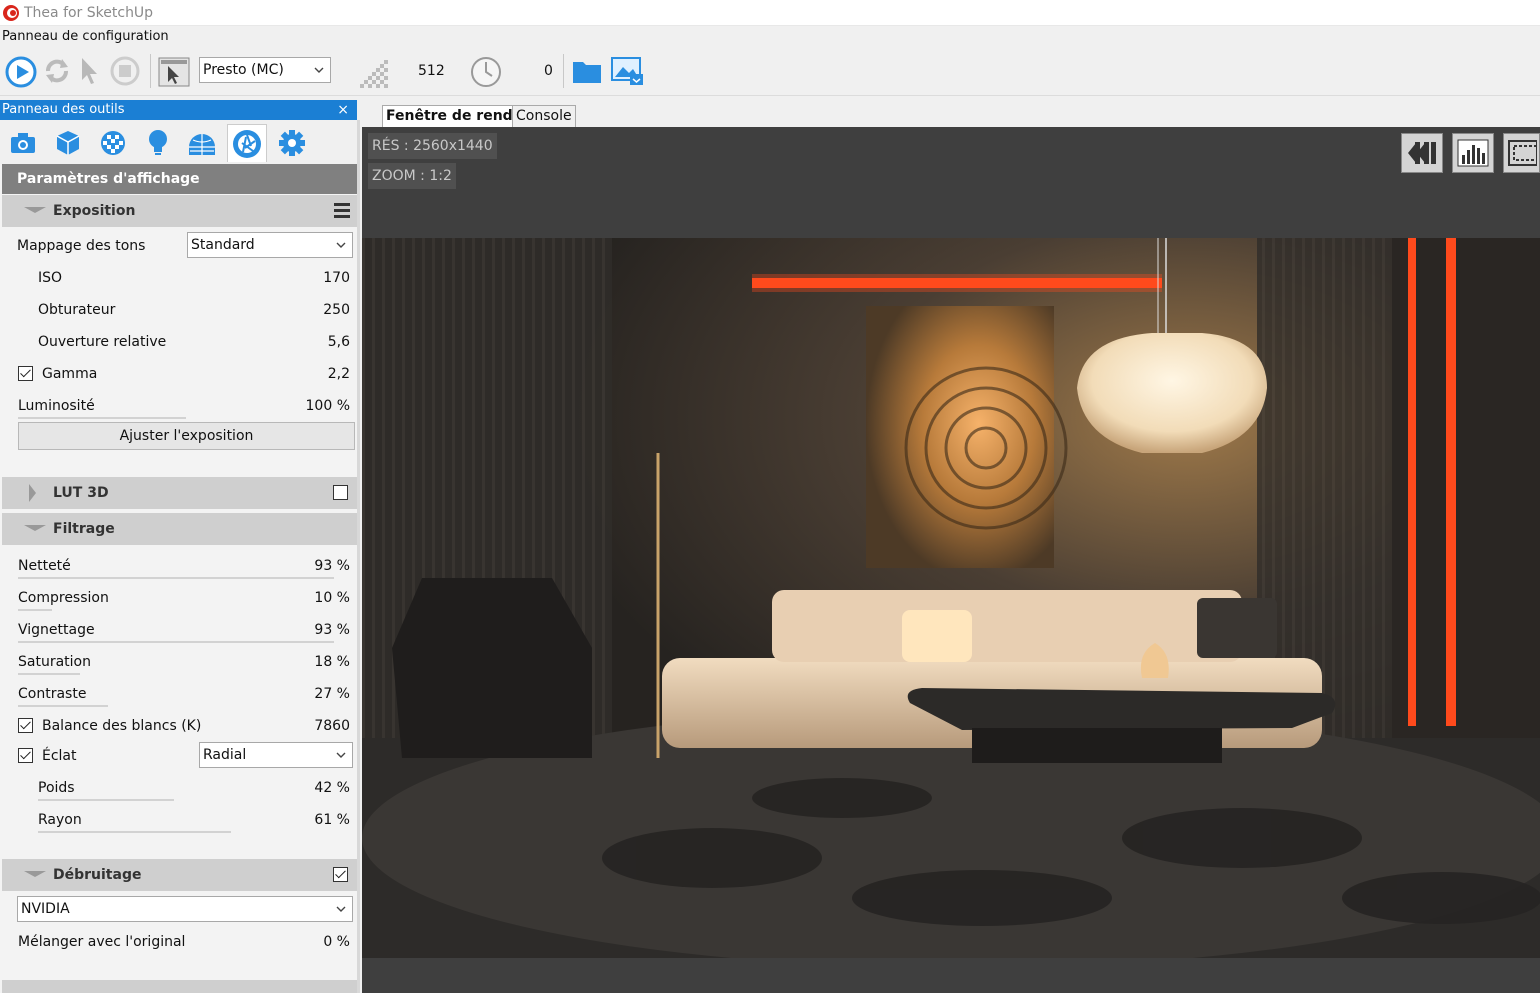 This screenshot has width=1540, height=993. Describe the element at coordinates (106, 800) in the screenshot. I see `weight-slider` at that location.